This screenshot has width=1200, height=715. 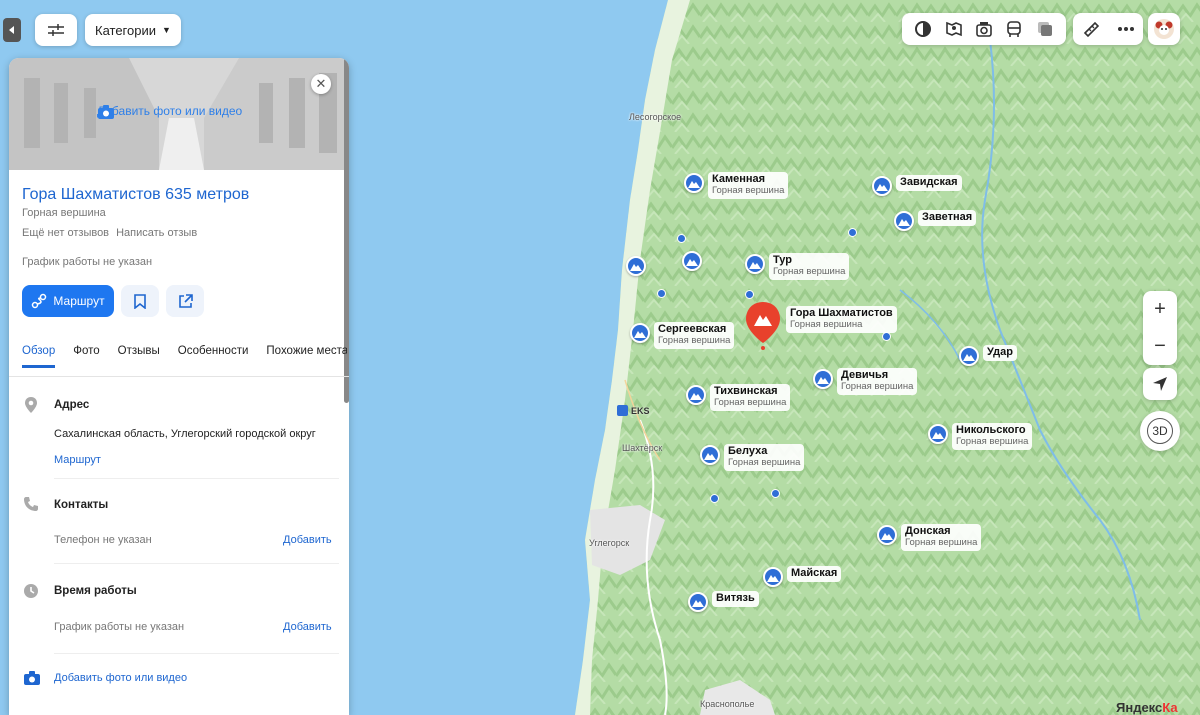 I want to click on peak-label: Завидская, so click(x=929, y=183).